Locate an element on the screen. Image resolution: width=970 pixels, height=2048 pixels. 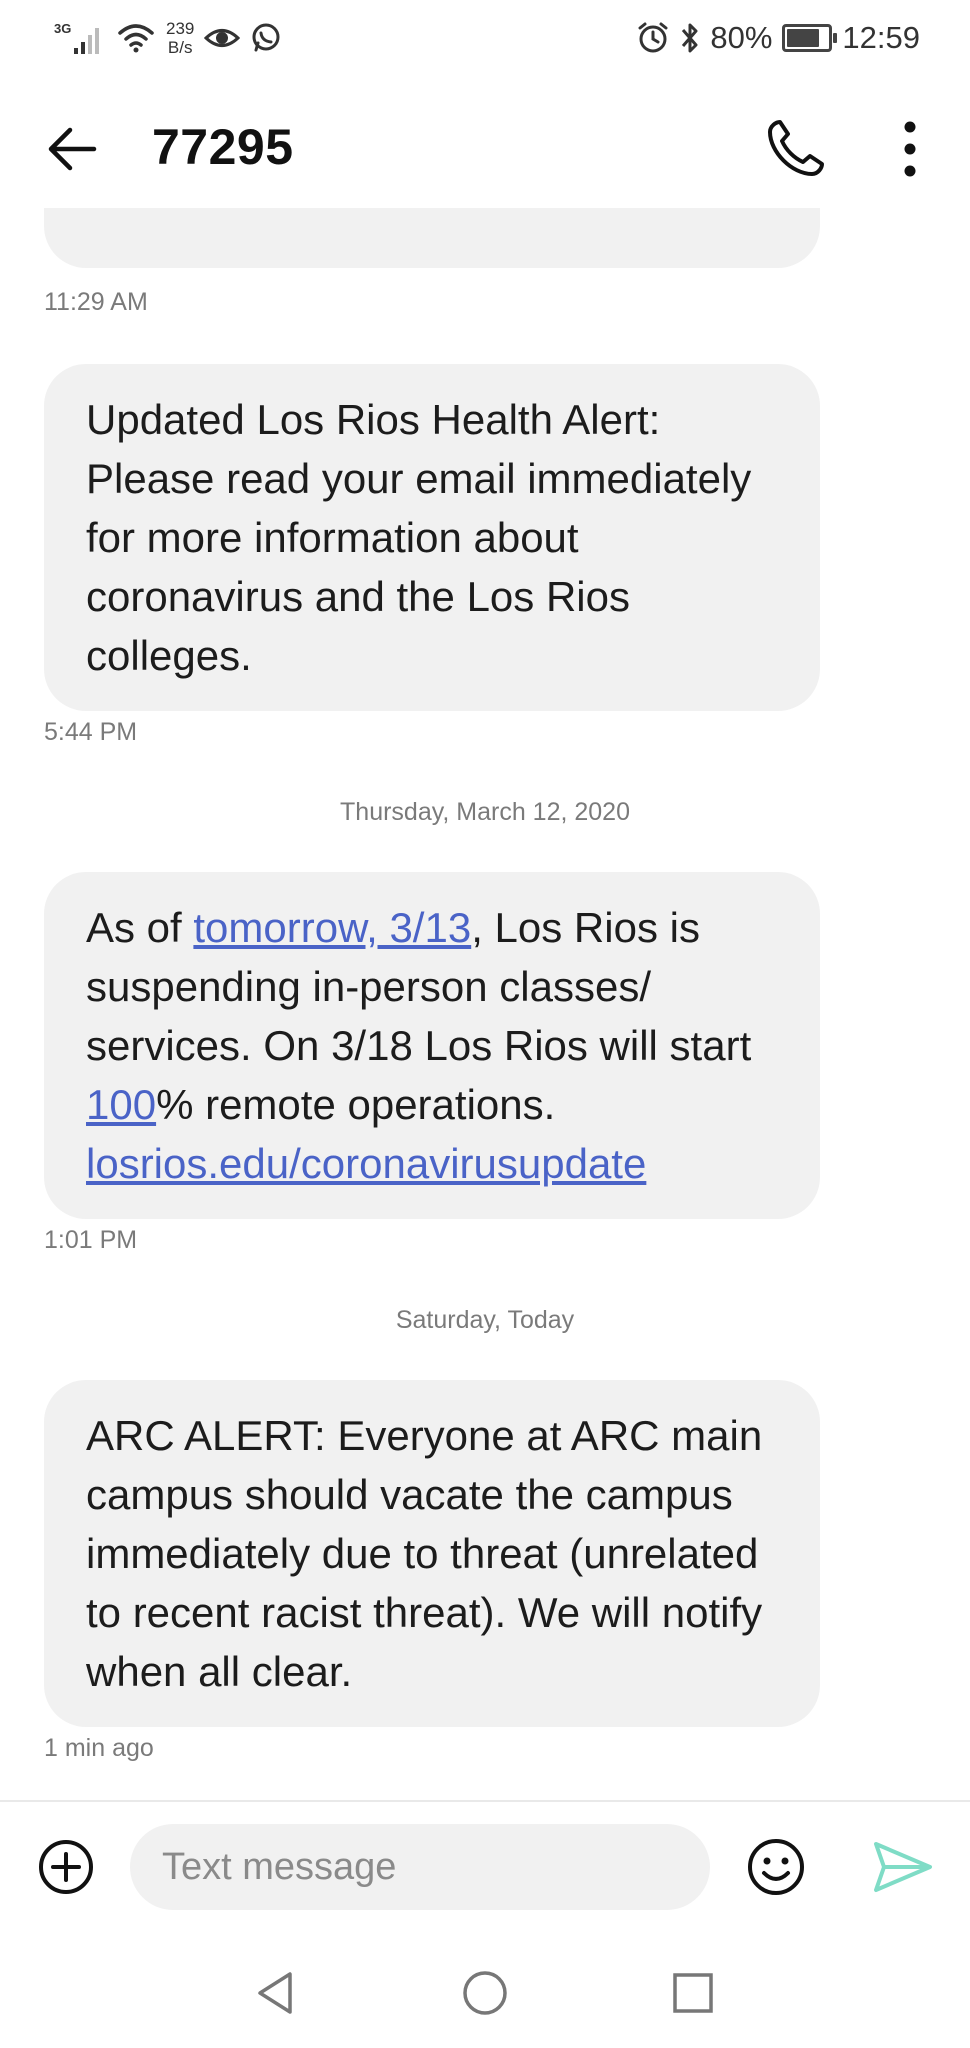
back-arrow-icon is located at coordinates (73, 149).